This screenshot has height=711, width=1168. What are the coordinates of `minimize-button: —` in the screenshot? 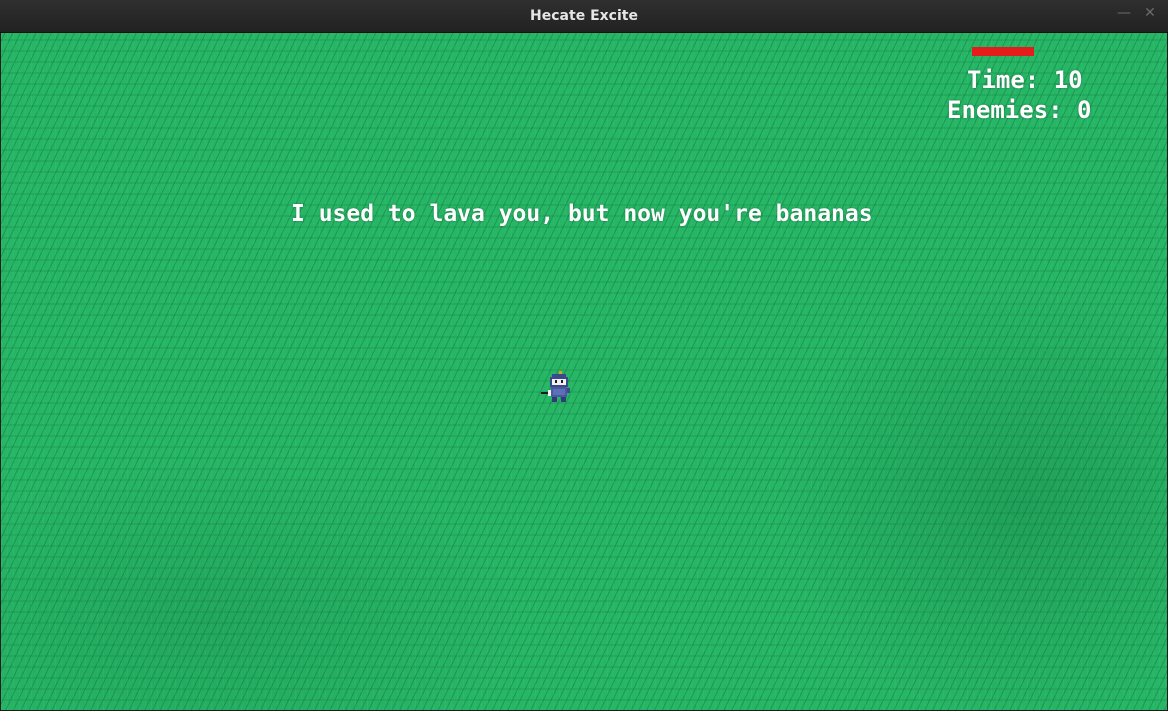 It's located at (1124, 14).